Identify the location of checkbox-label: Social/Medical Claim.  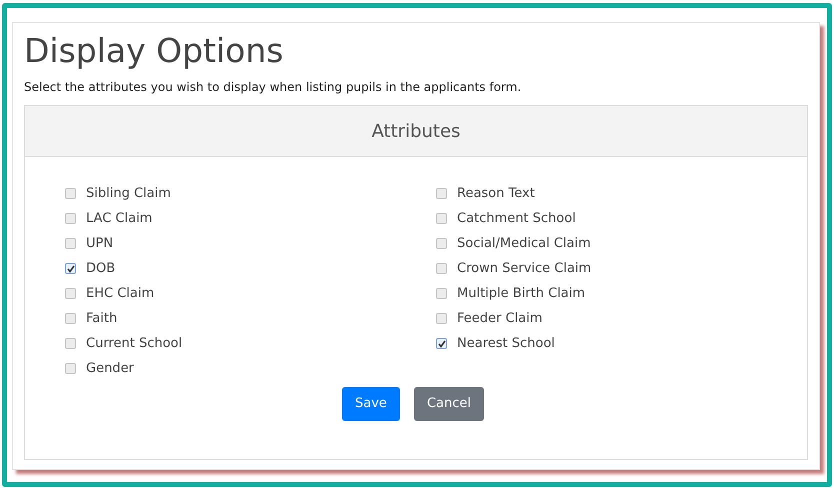
(524, 243).